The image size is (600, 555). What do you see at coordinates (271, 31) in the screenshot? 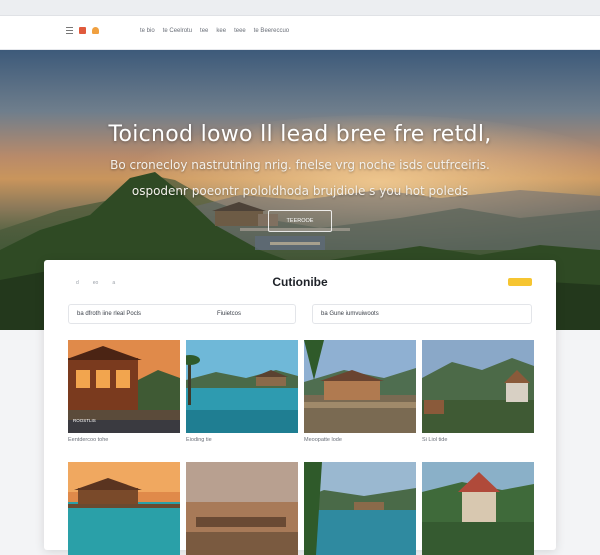
I see `nav-link-6: te Beereccuo` at bounding box center [271, 31].